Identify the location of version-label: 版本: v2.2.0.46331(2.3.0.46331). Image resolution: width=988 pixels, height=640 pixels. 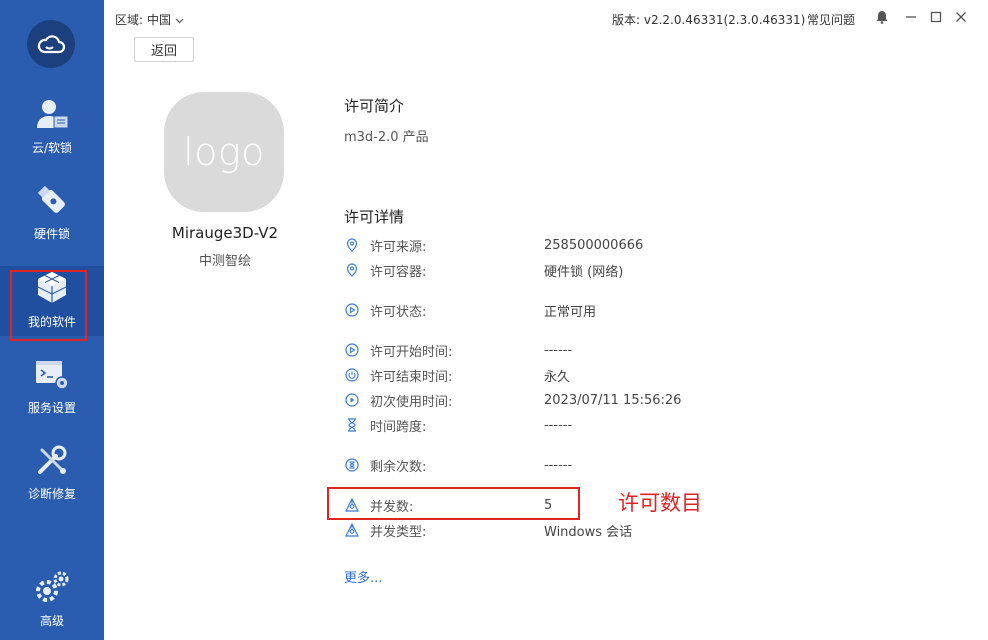
(709, 20).